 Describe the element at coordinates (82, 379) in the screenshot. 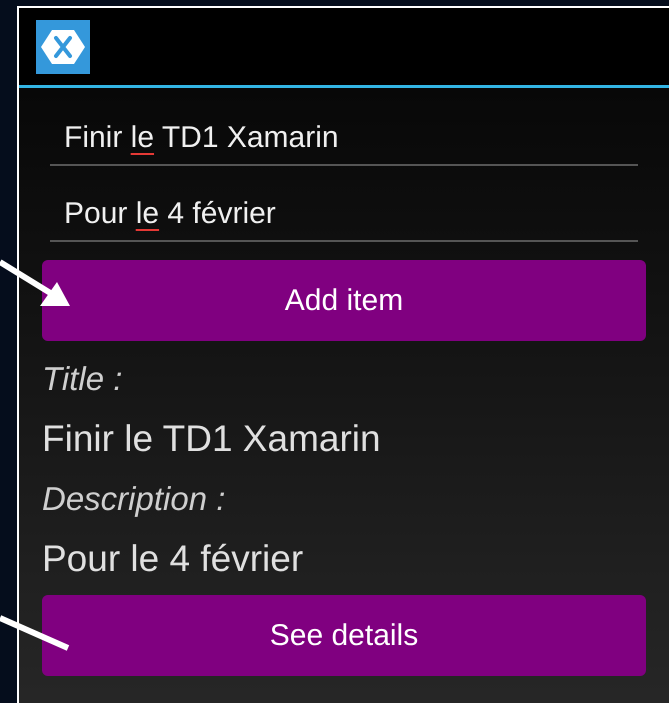

I see `field-label: Title :` at that location.